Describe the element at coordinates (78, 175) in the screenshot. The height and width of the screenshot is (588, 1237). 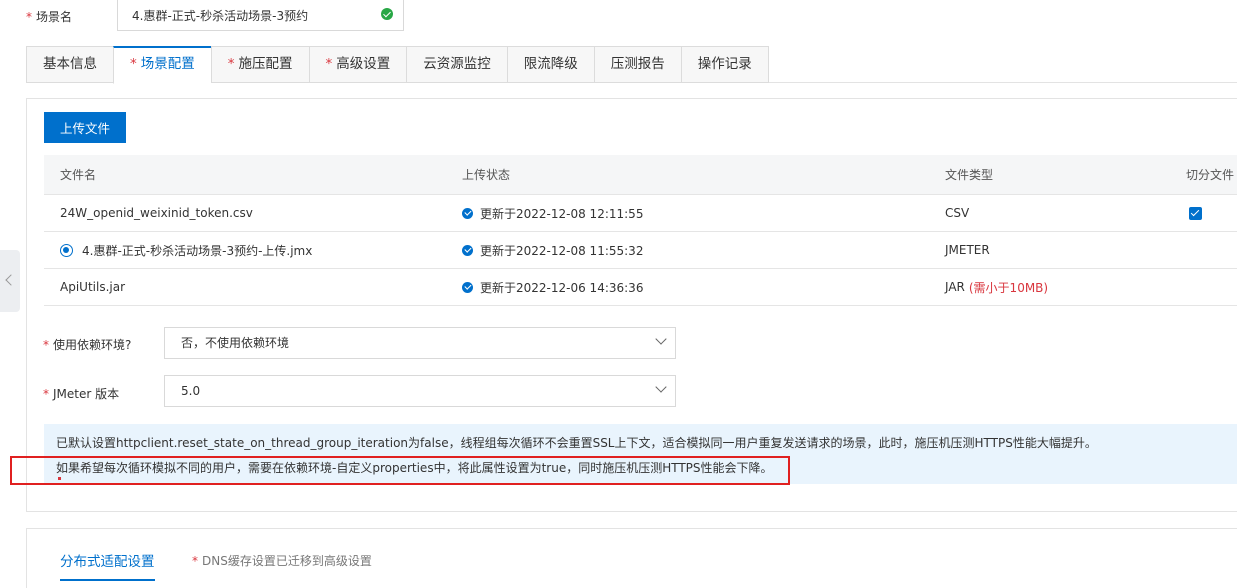
I see `header-file-name: 文件名` at that location.